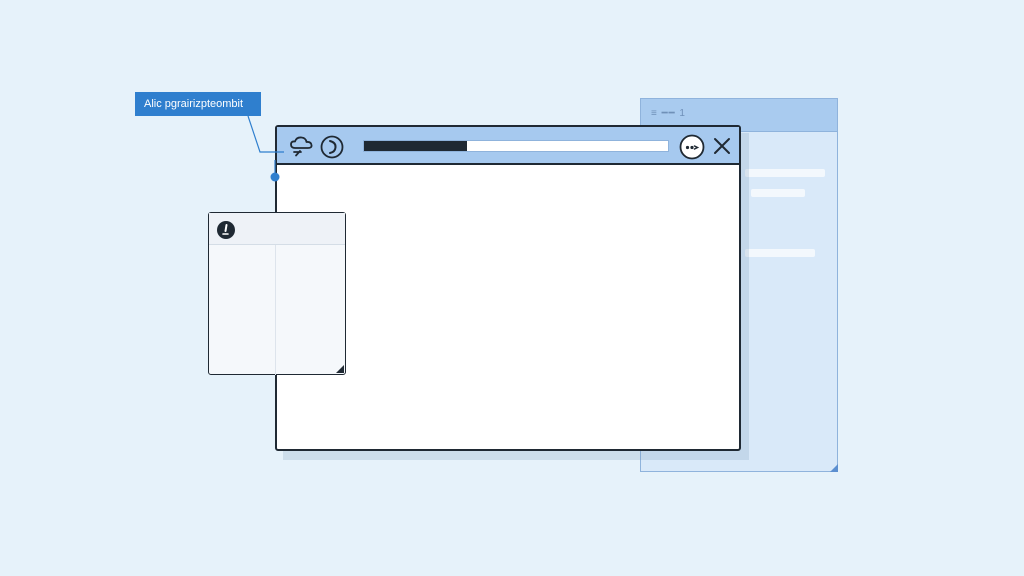 The image size is (1024, 576). Describe the element at coordinates (302, 146) in the screenshot. I see `cloud-icon` at that location.